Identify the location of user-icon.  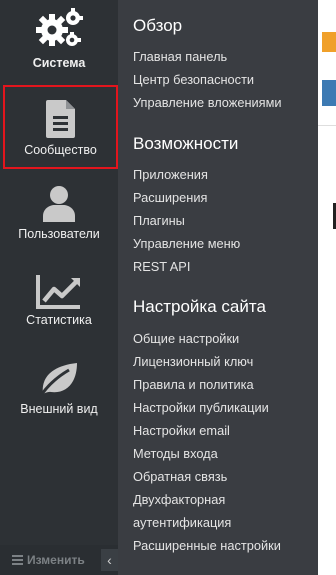
(59, 204).